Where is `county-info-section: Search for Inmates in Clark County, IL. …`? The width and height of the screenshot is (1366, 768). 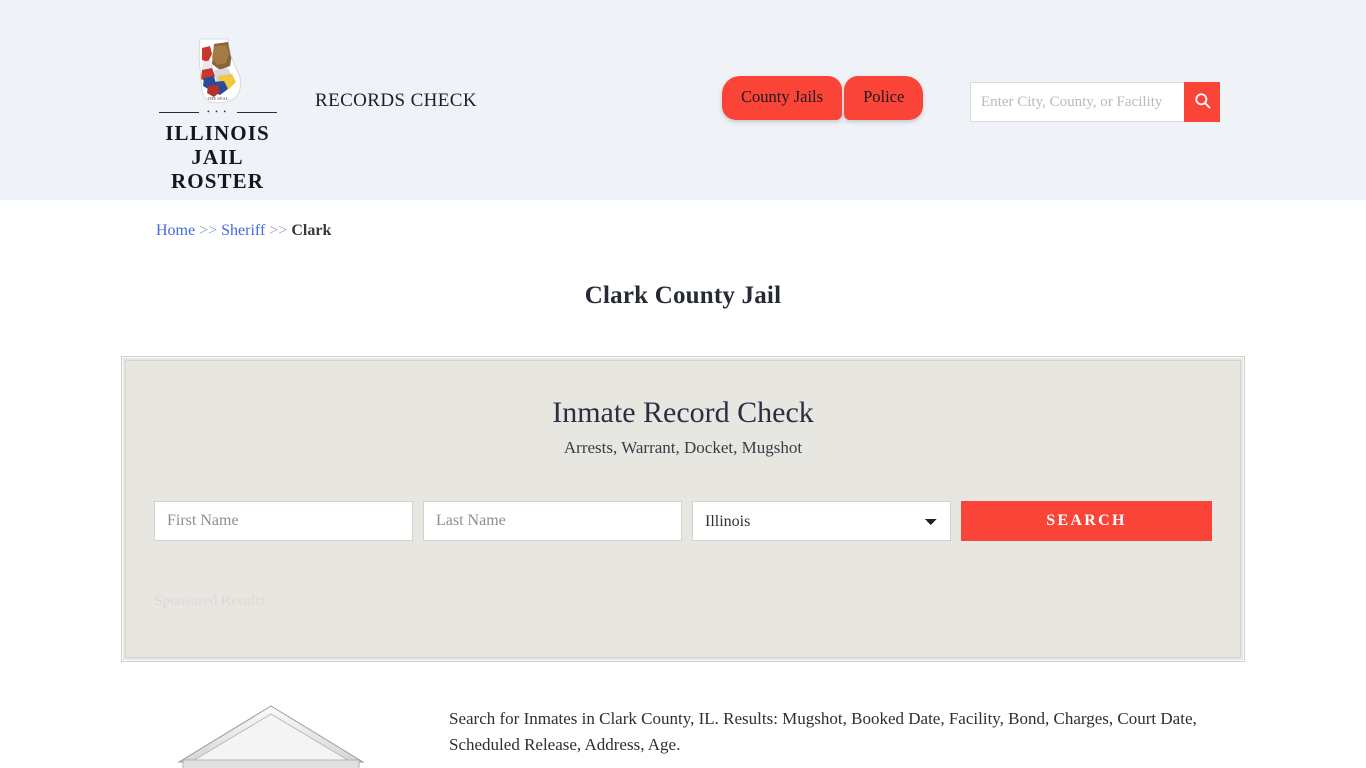
county-info-section: Search for Inmates in Clark County, IL. … is located at coordinates (683, 733).